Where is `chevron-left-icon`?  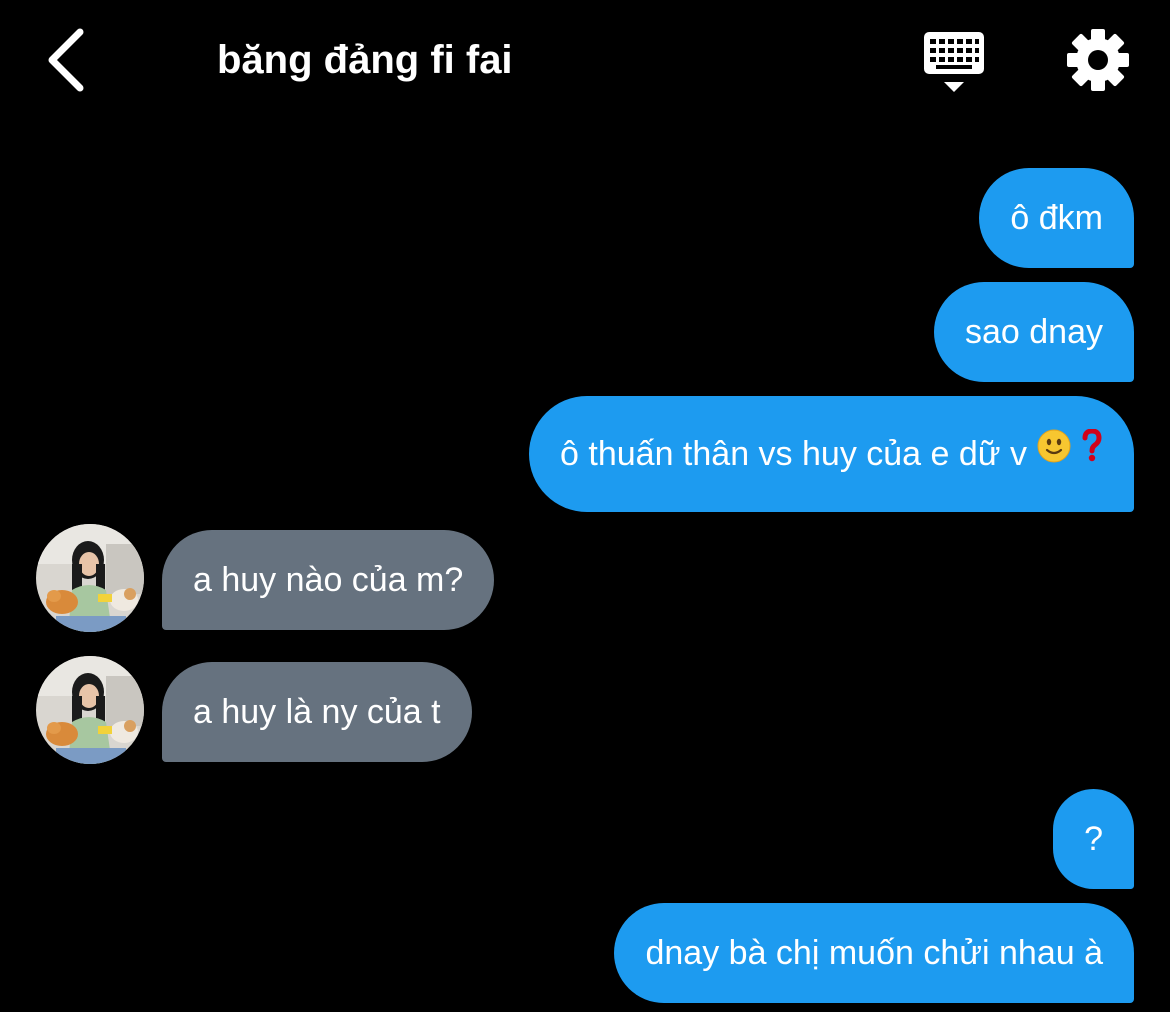
chevron-left-icon is located at coordinates (66, 60).